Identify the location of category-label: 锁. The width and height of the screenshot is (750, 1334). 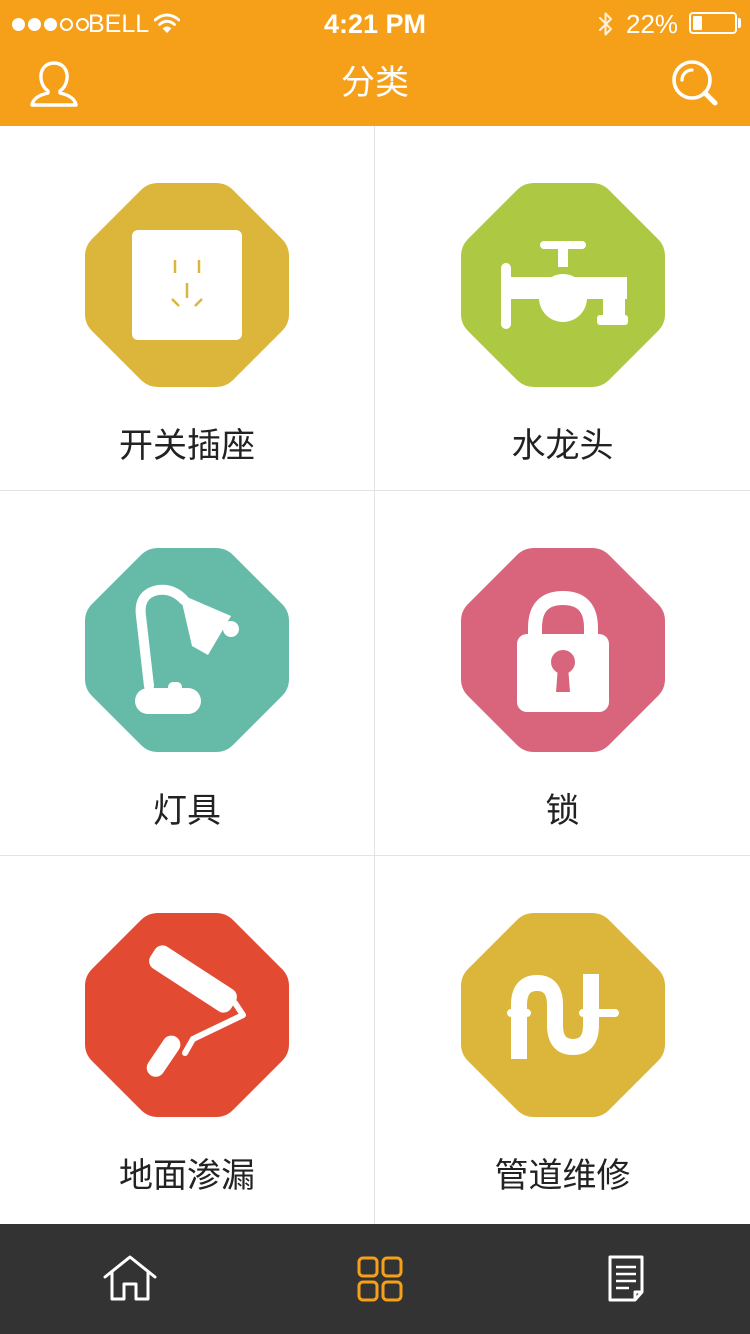
(562, 811).